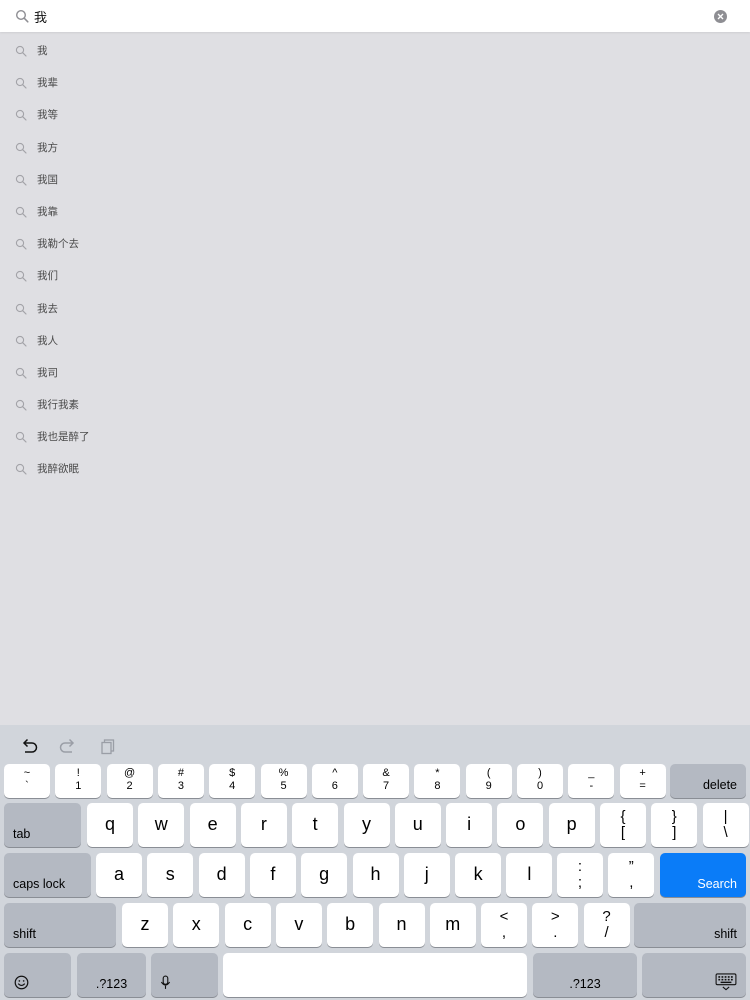  I want to click on key-.: >., so click(555, 925).